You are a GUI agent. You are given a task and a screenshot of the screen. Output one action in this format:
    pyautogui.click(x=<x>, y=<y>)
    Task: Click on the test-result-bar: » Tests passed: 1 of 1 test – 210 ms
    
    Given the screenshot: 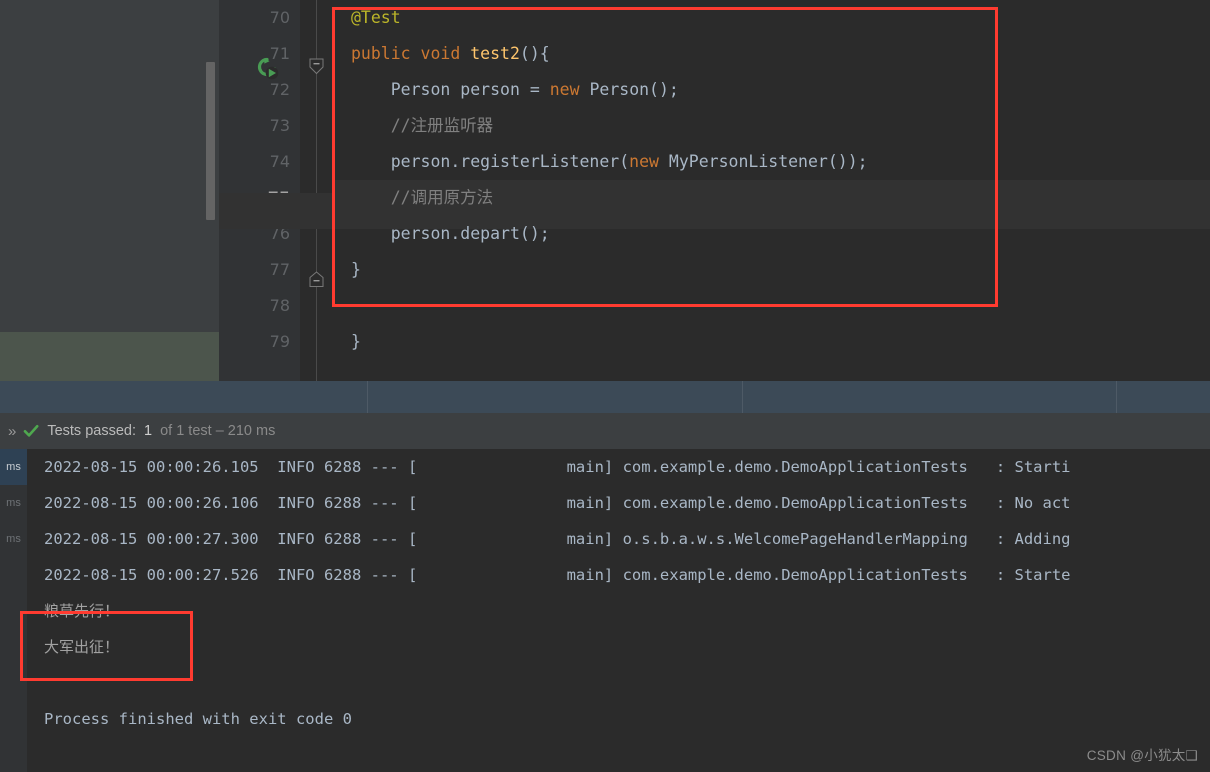 What is the action you would take?
    pyautogui.click(x=605, y=431)
    